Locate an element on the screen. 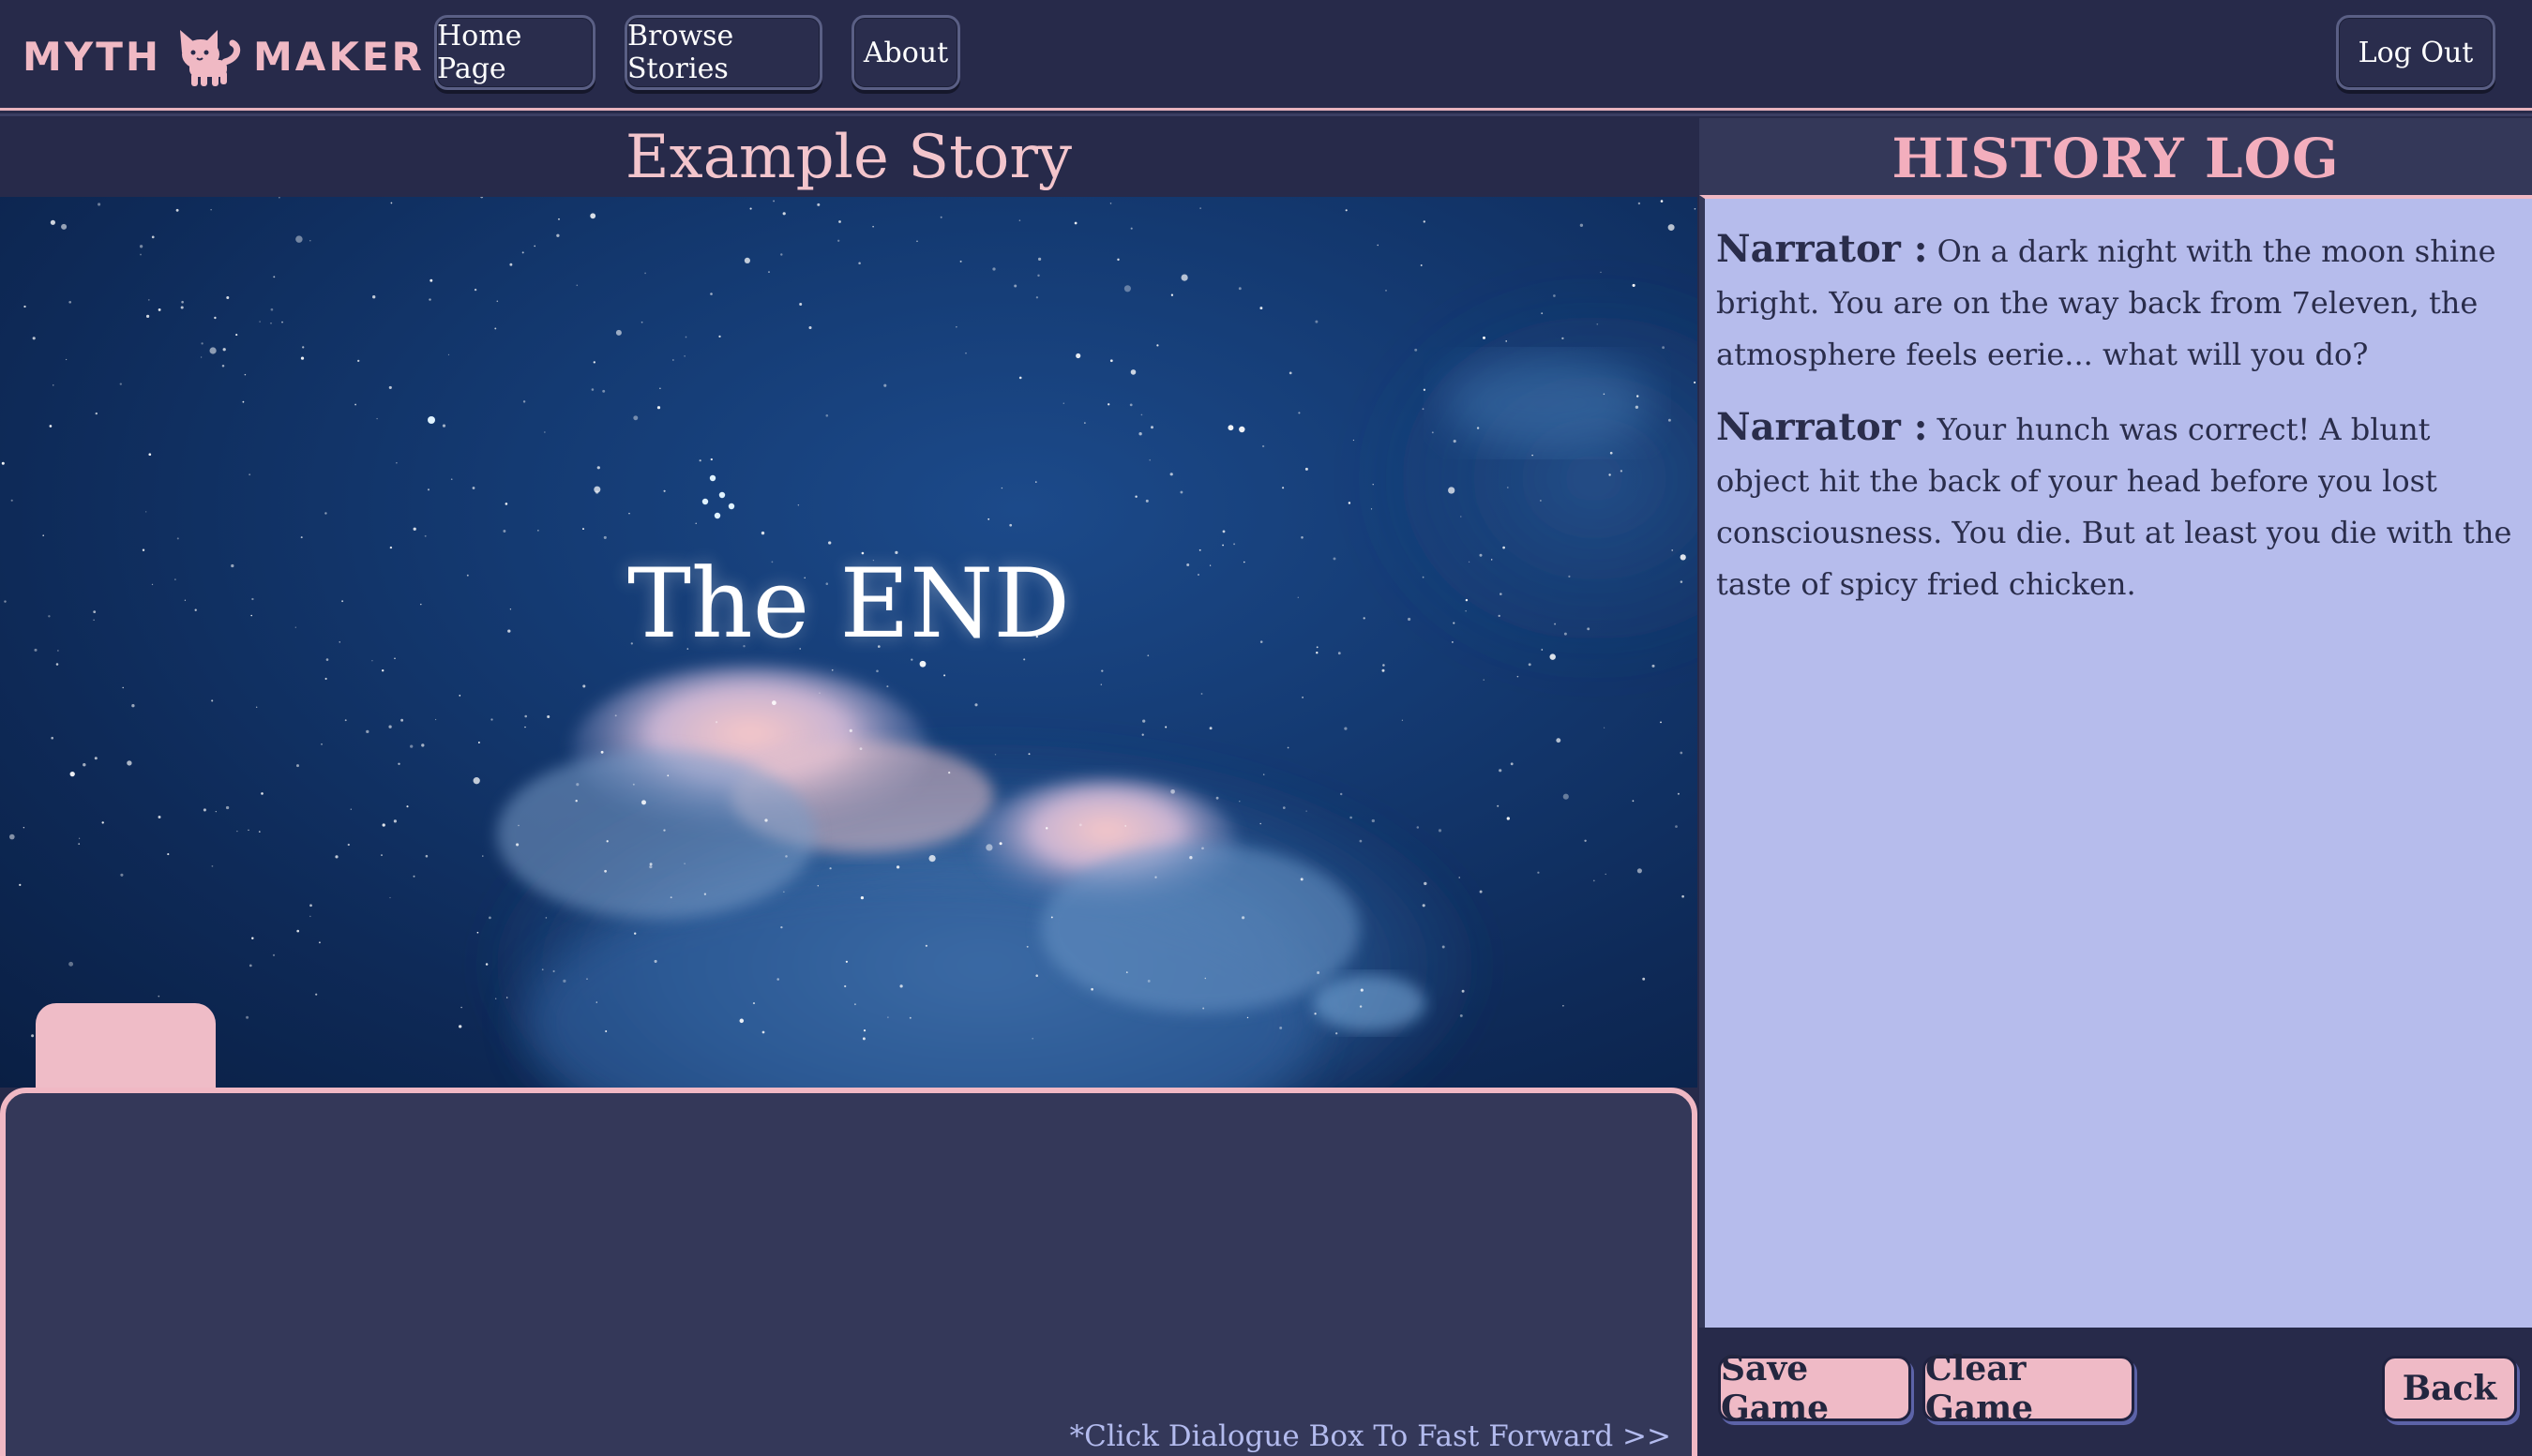  cat-icon is located at coordinates (211, 58).